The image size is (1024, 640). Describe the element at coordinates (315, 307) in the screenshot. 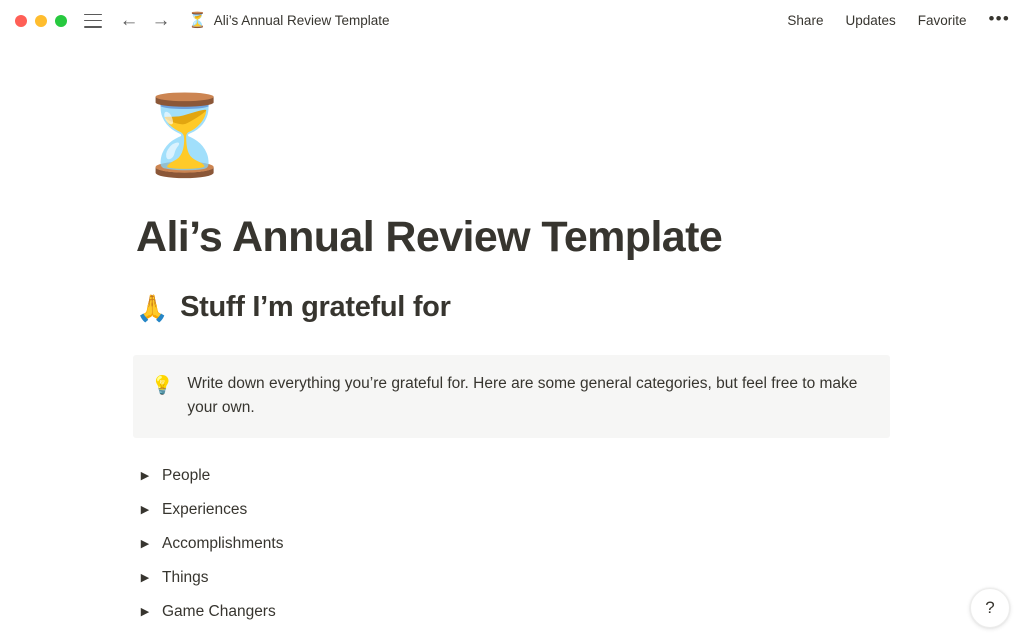

I see `section-heading-label: Stuff I’m grateful for` at that location.